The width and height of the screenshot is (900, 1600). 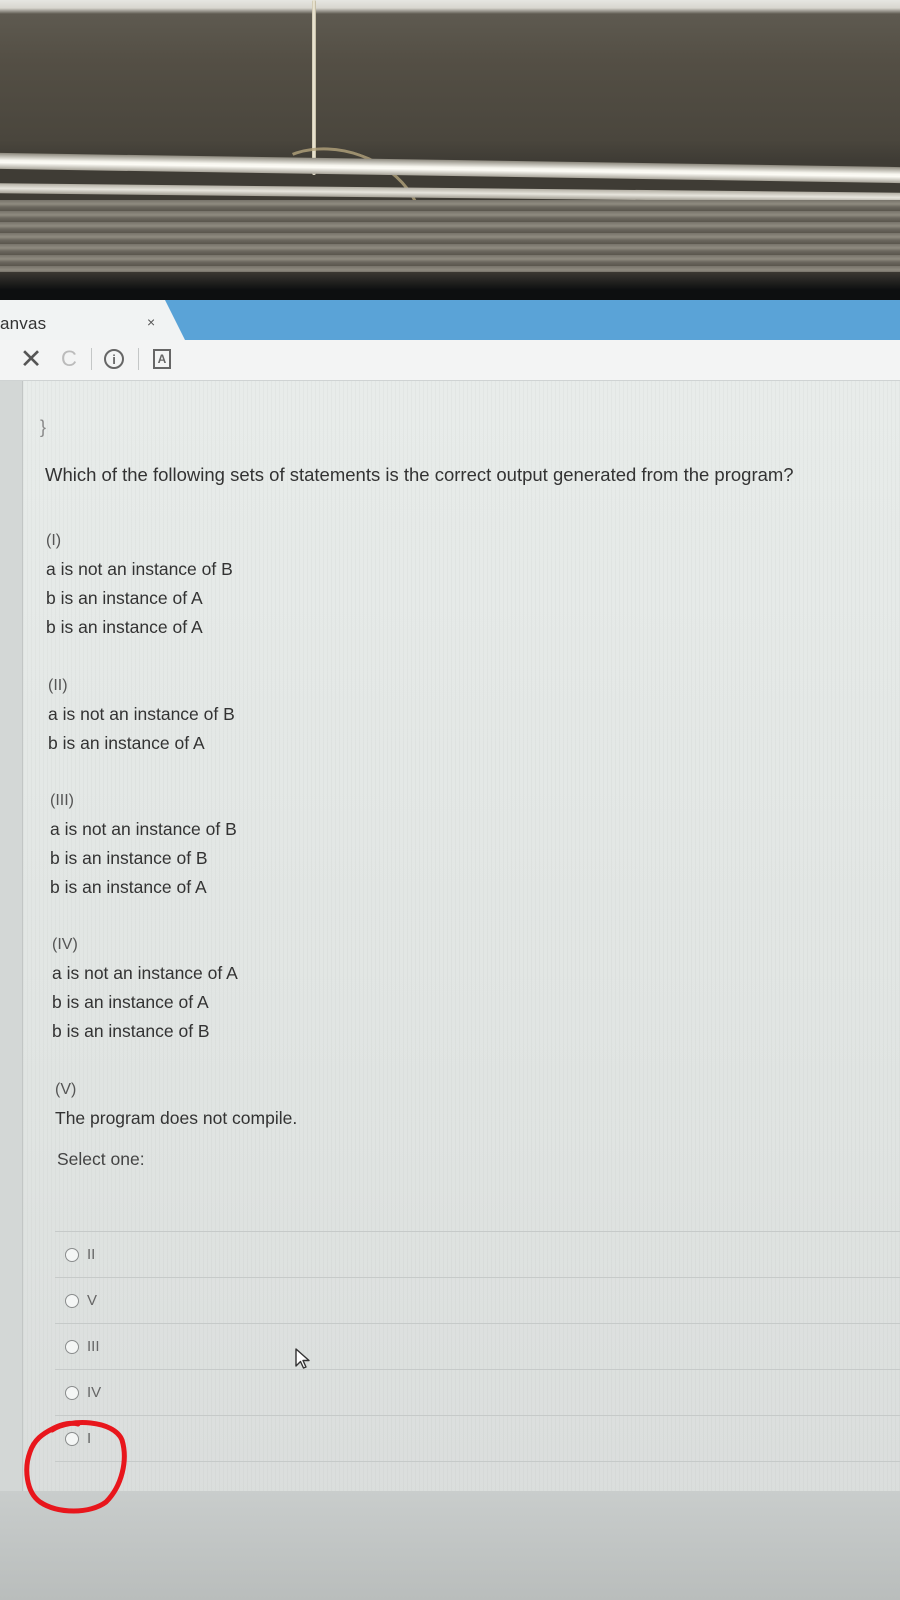 I want to click on reader-mode-button: A, so click(x=162, y=359).